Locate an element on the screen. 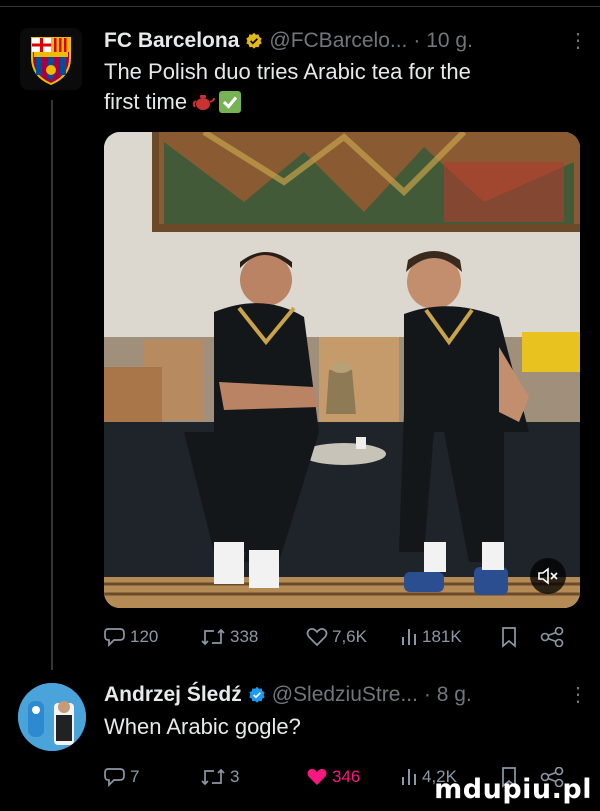 This screenshot has height=811, width=600. share-button is located at coordinates (552, 637).